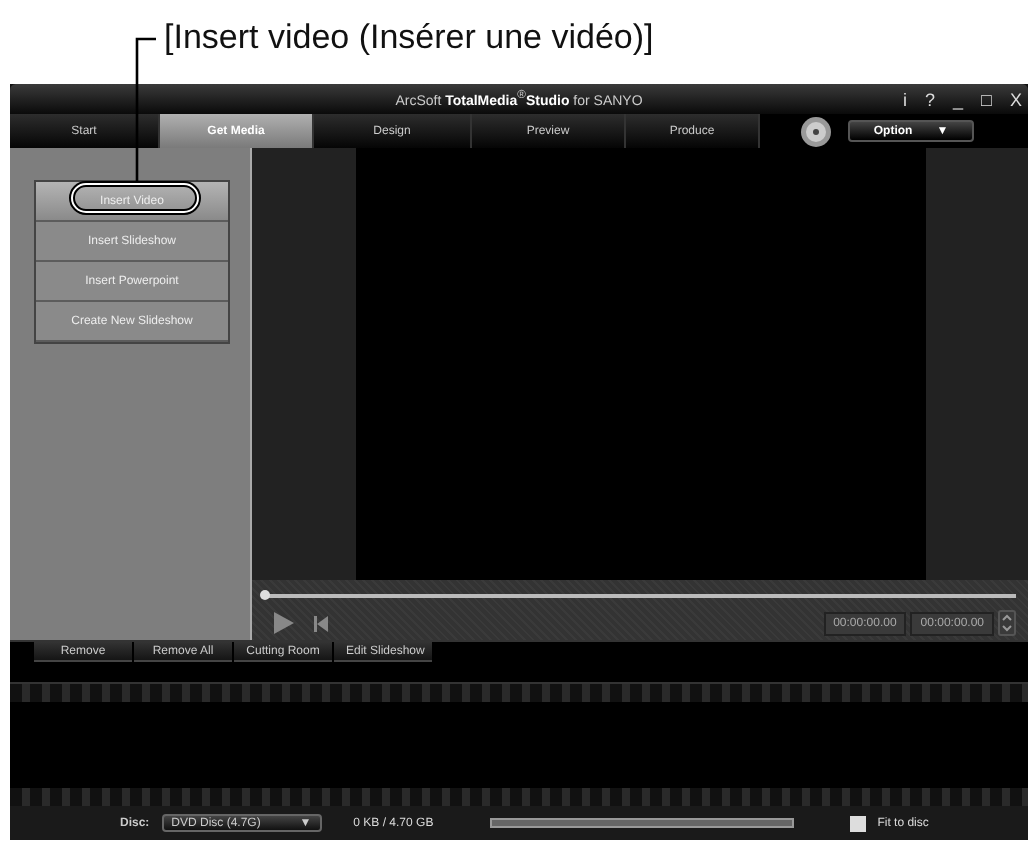  Describe the element at coordinates (1015, 99) in the screenshot. I see `close-icon: X` at that location.